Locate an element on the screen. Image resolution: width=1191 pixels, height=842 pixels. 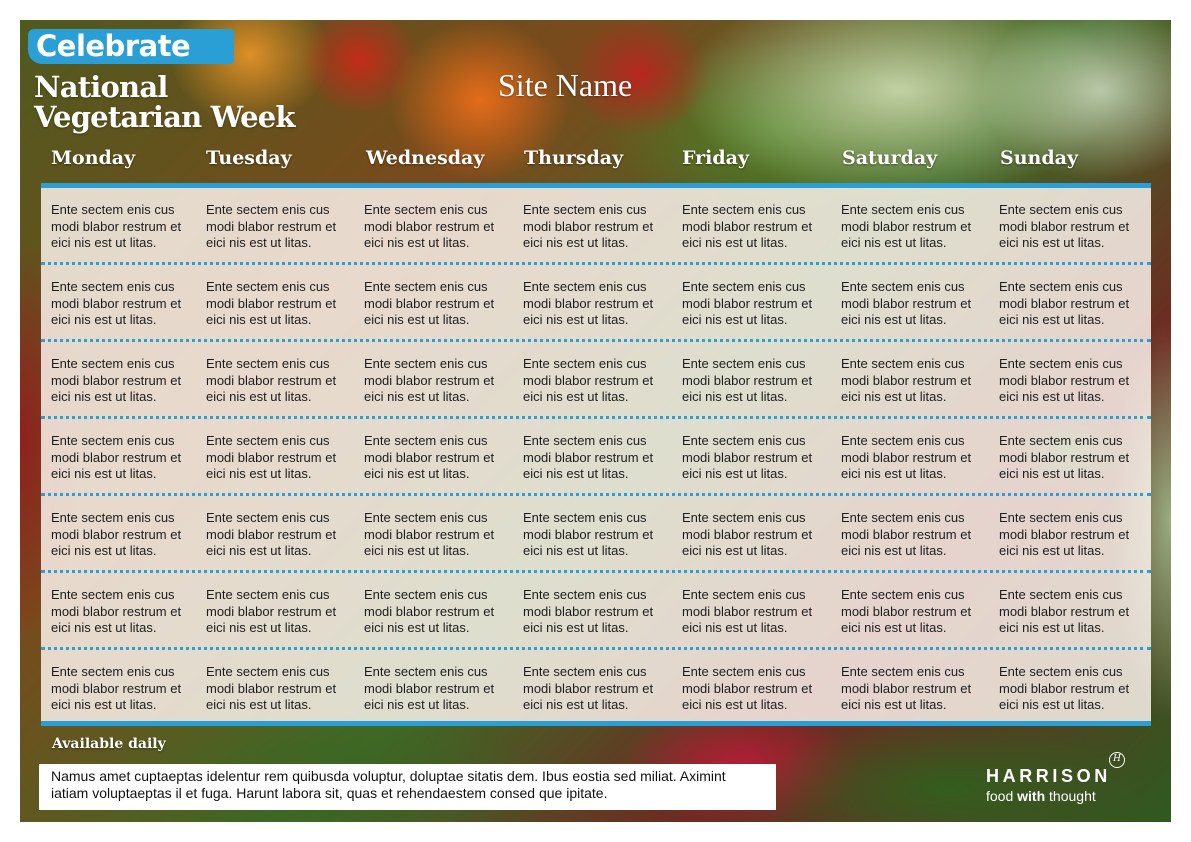
day-header-tuesday: Tuesday is located at coordinates (249, 158).